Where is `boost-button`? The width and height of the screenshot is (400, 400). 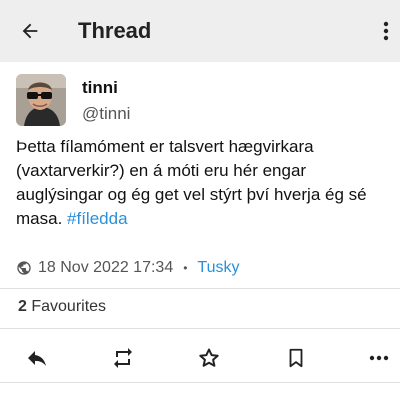 boost-button is located at coordinates (123, 358).